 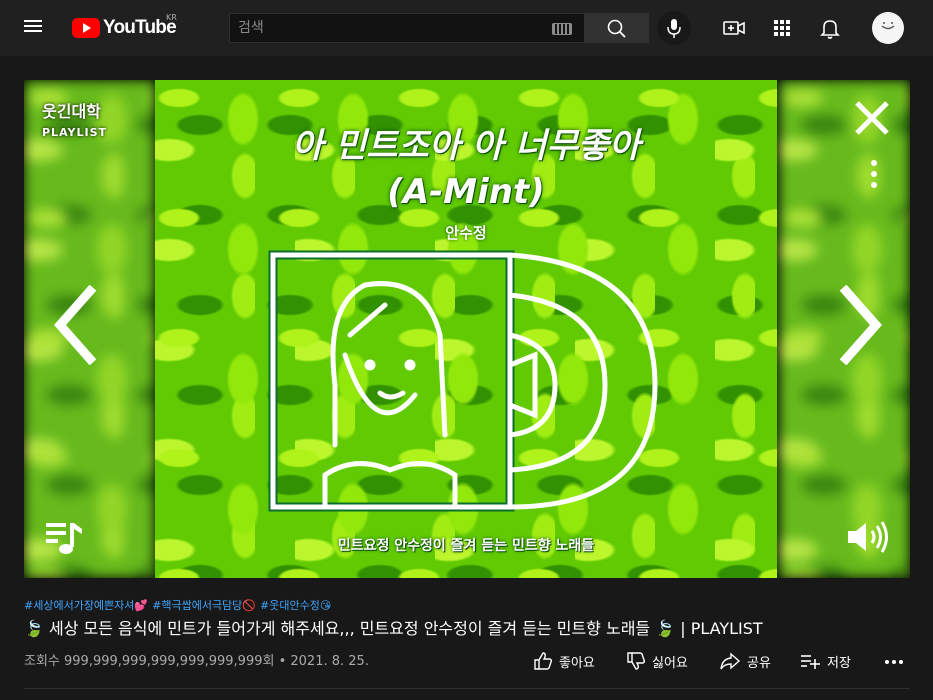 I want to click on youtube-logo: YouTube, so click(x=124, y=28).